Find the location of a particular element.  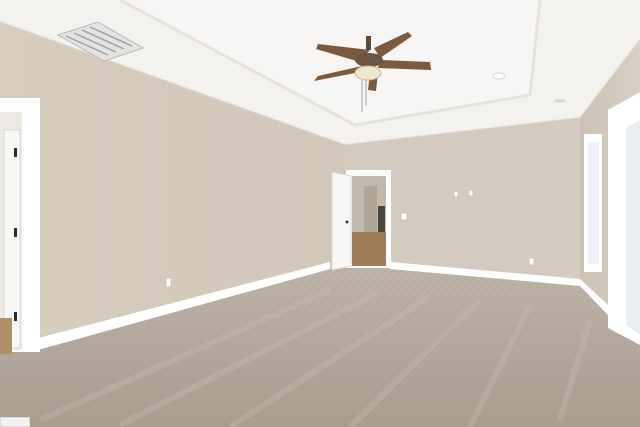

door-knob is located at coordinates (347, 222).